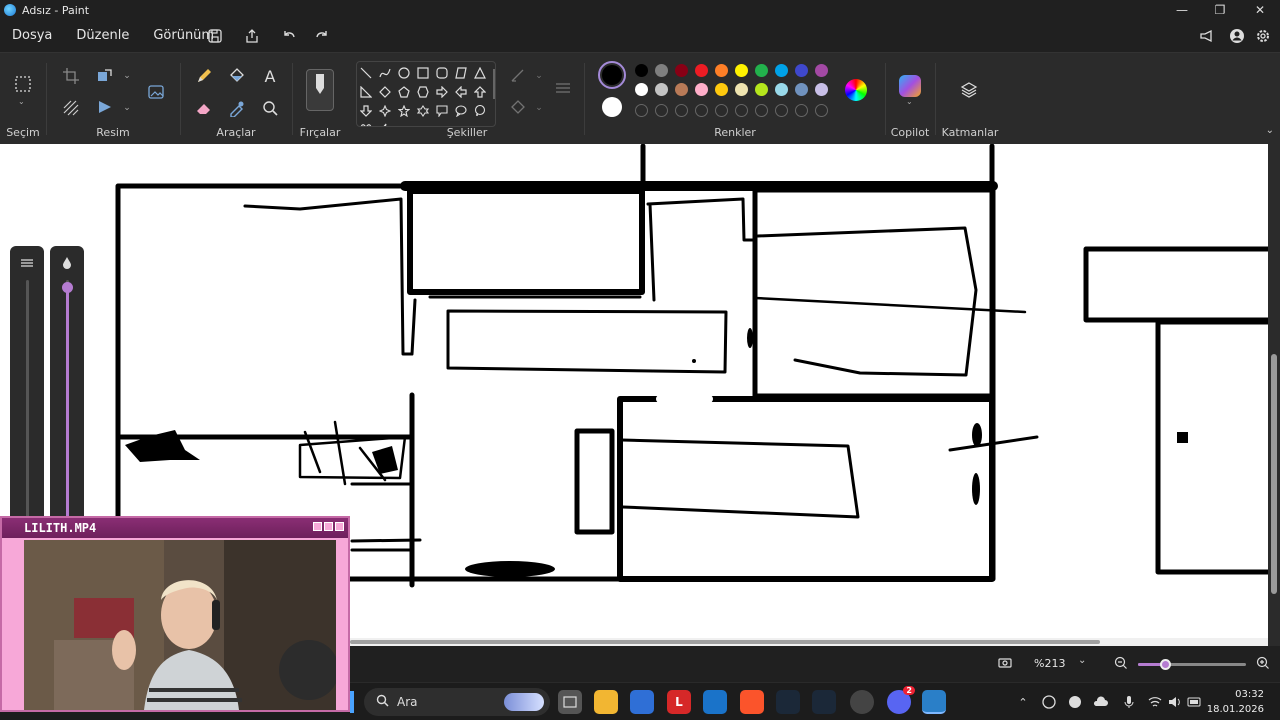 The width and height of the screenshot is (1280, 720). Describe the element at coordinates (1263, 664) in the screenshot. I see `zoom-in-icon` at that location.